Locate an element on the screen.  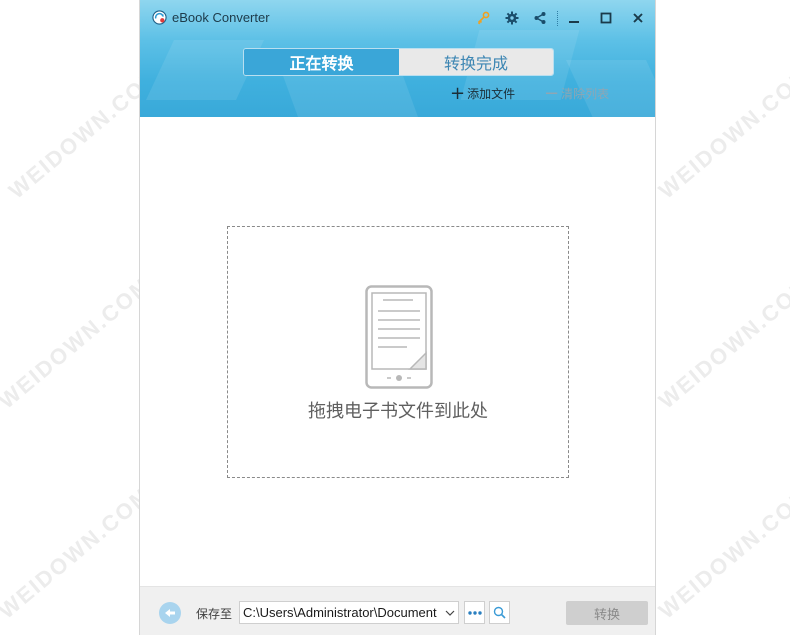
footer-bar: 保存至 C:\Users\Administrator\Document 转换 is located at coordinates (397, 610).